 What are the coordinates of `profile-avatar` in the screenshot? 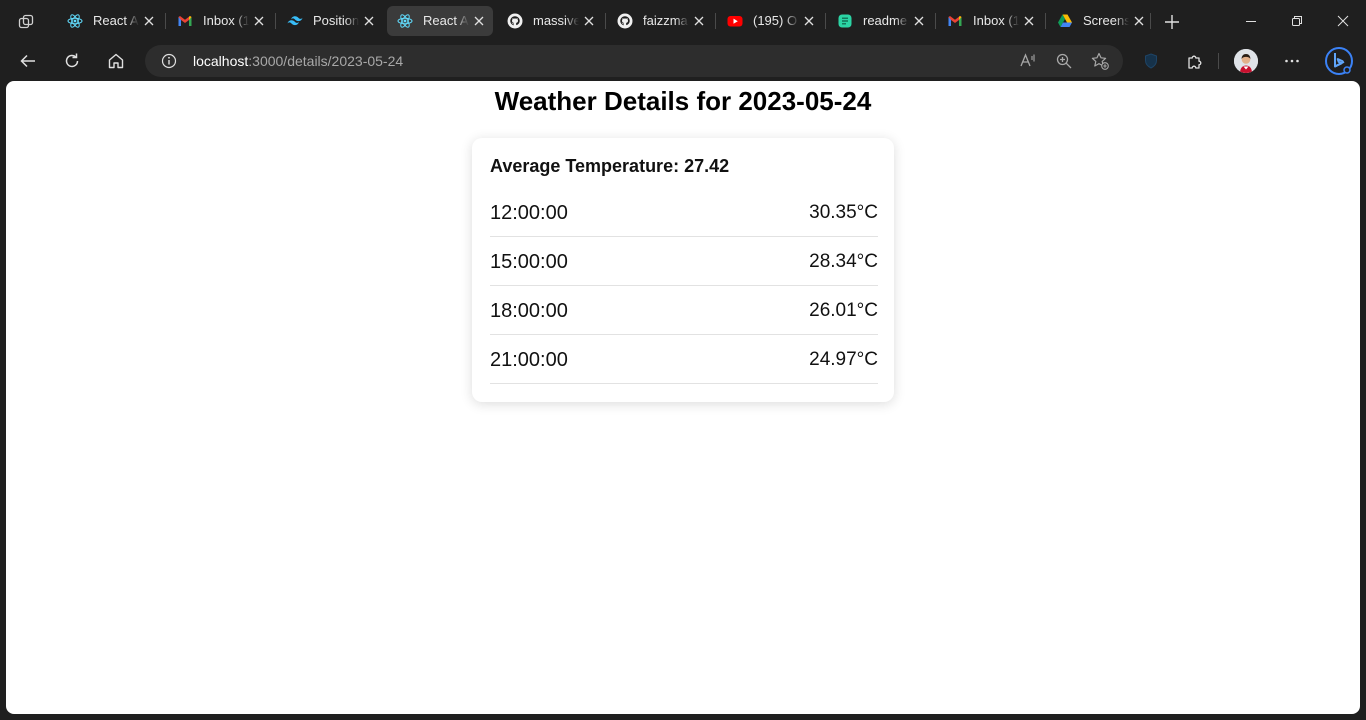 It's located at (1246, 61).